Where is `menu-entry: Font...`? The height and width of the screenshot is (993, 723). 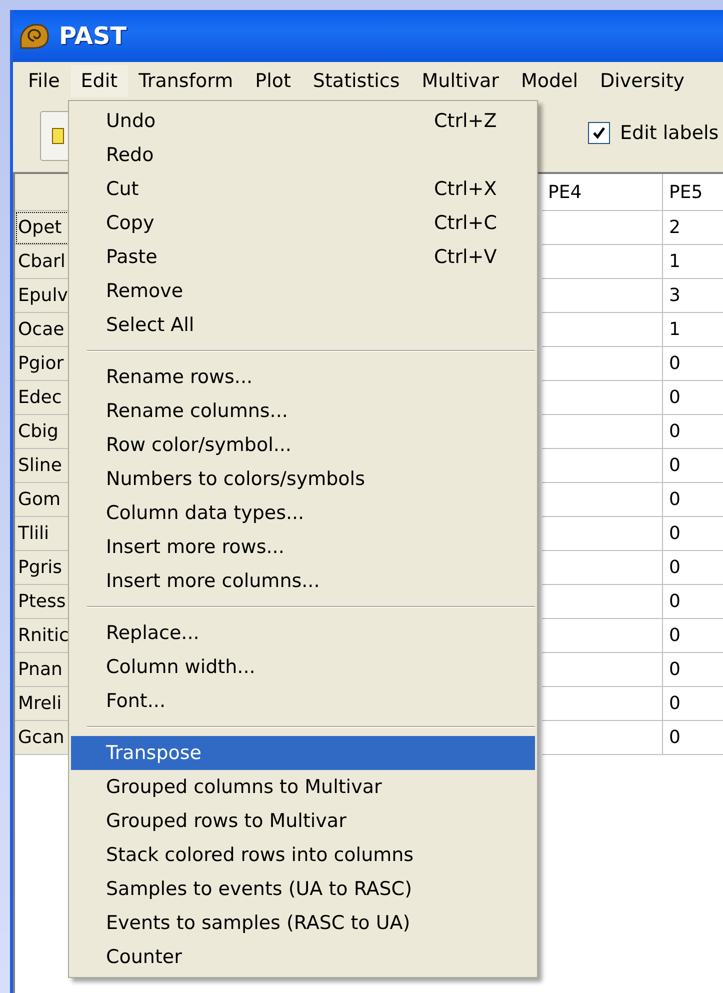 menu-entry: Font... is located at coordinates (303, 701).